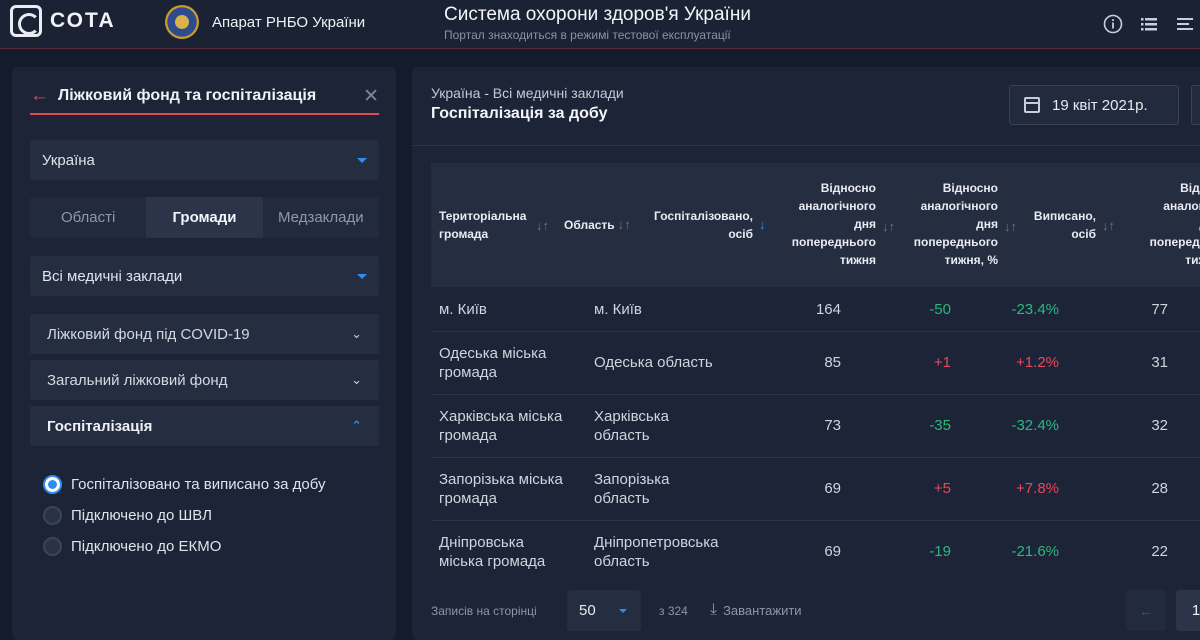 The image size is (1200, 640). Describe the element at coordinates (100, 426) in the screenshot. I see `accordion-label: Госпіталізація` at that location.